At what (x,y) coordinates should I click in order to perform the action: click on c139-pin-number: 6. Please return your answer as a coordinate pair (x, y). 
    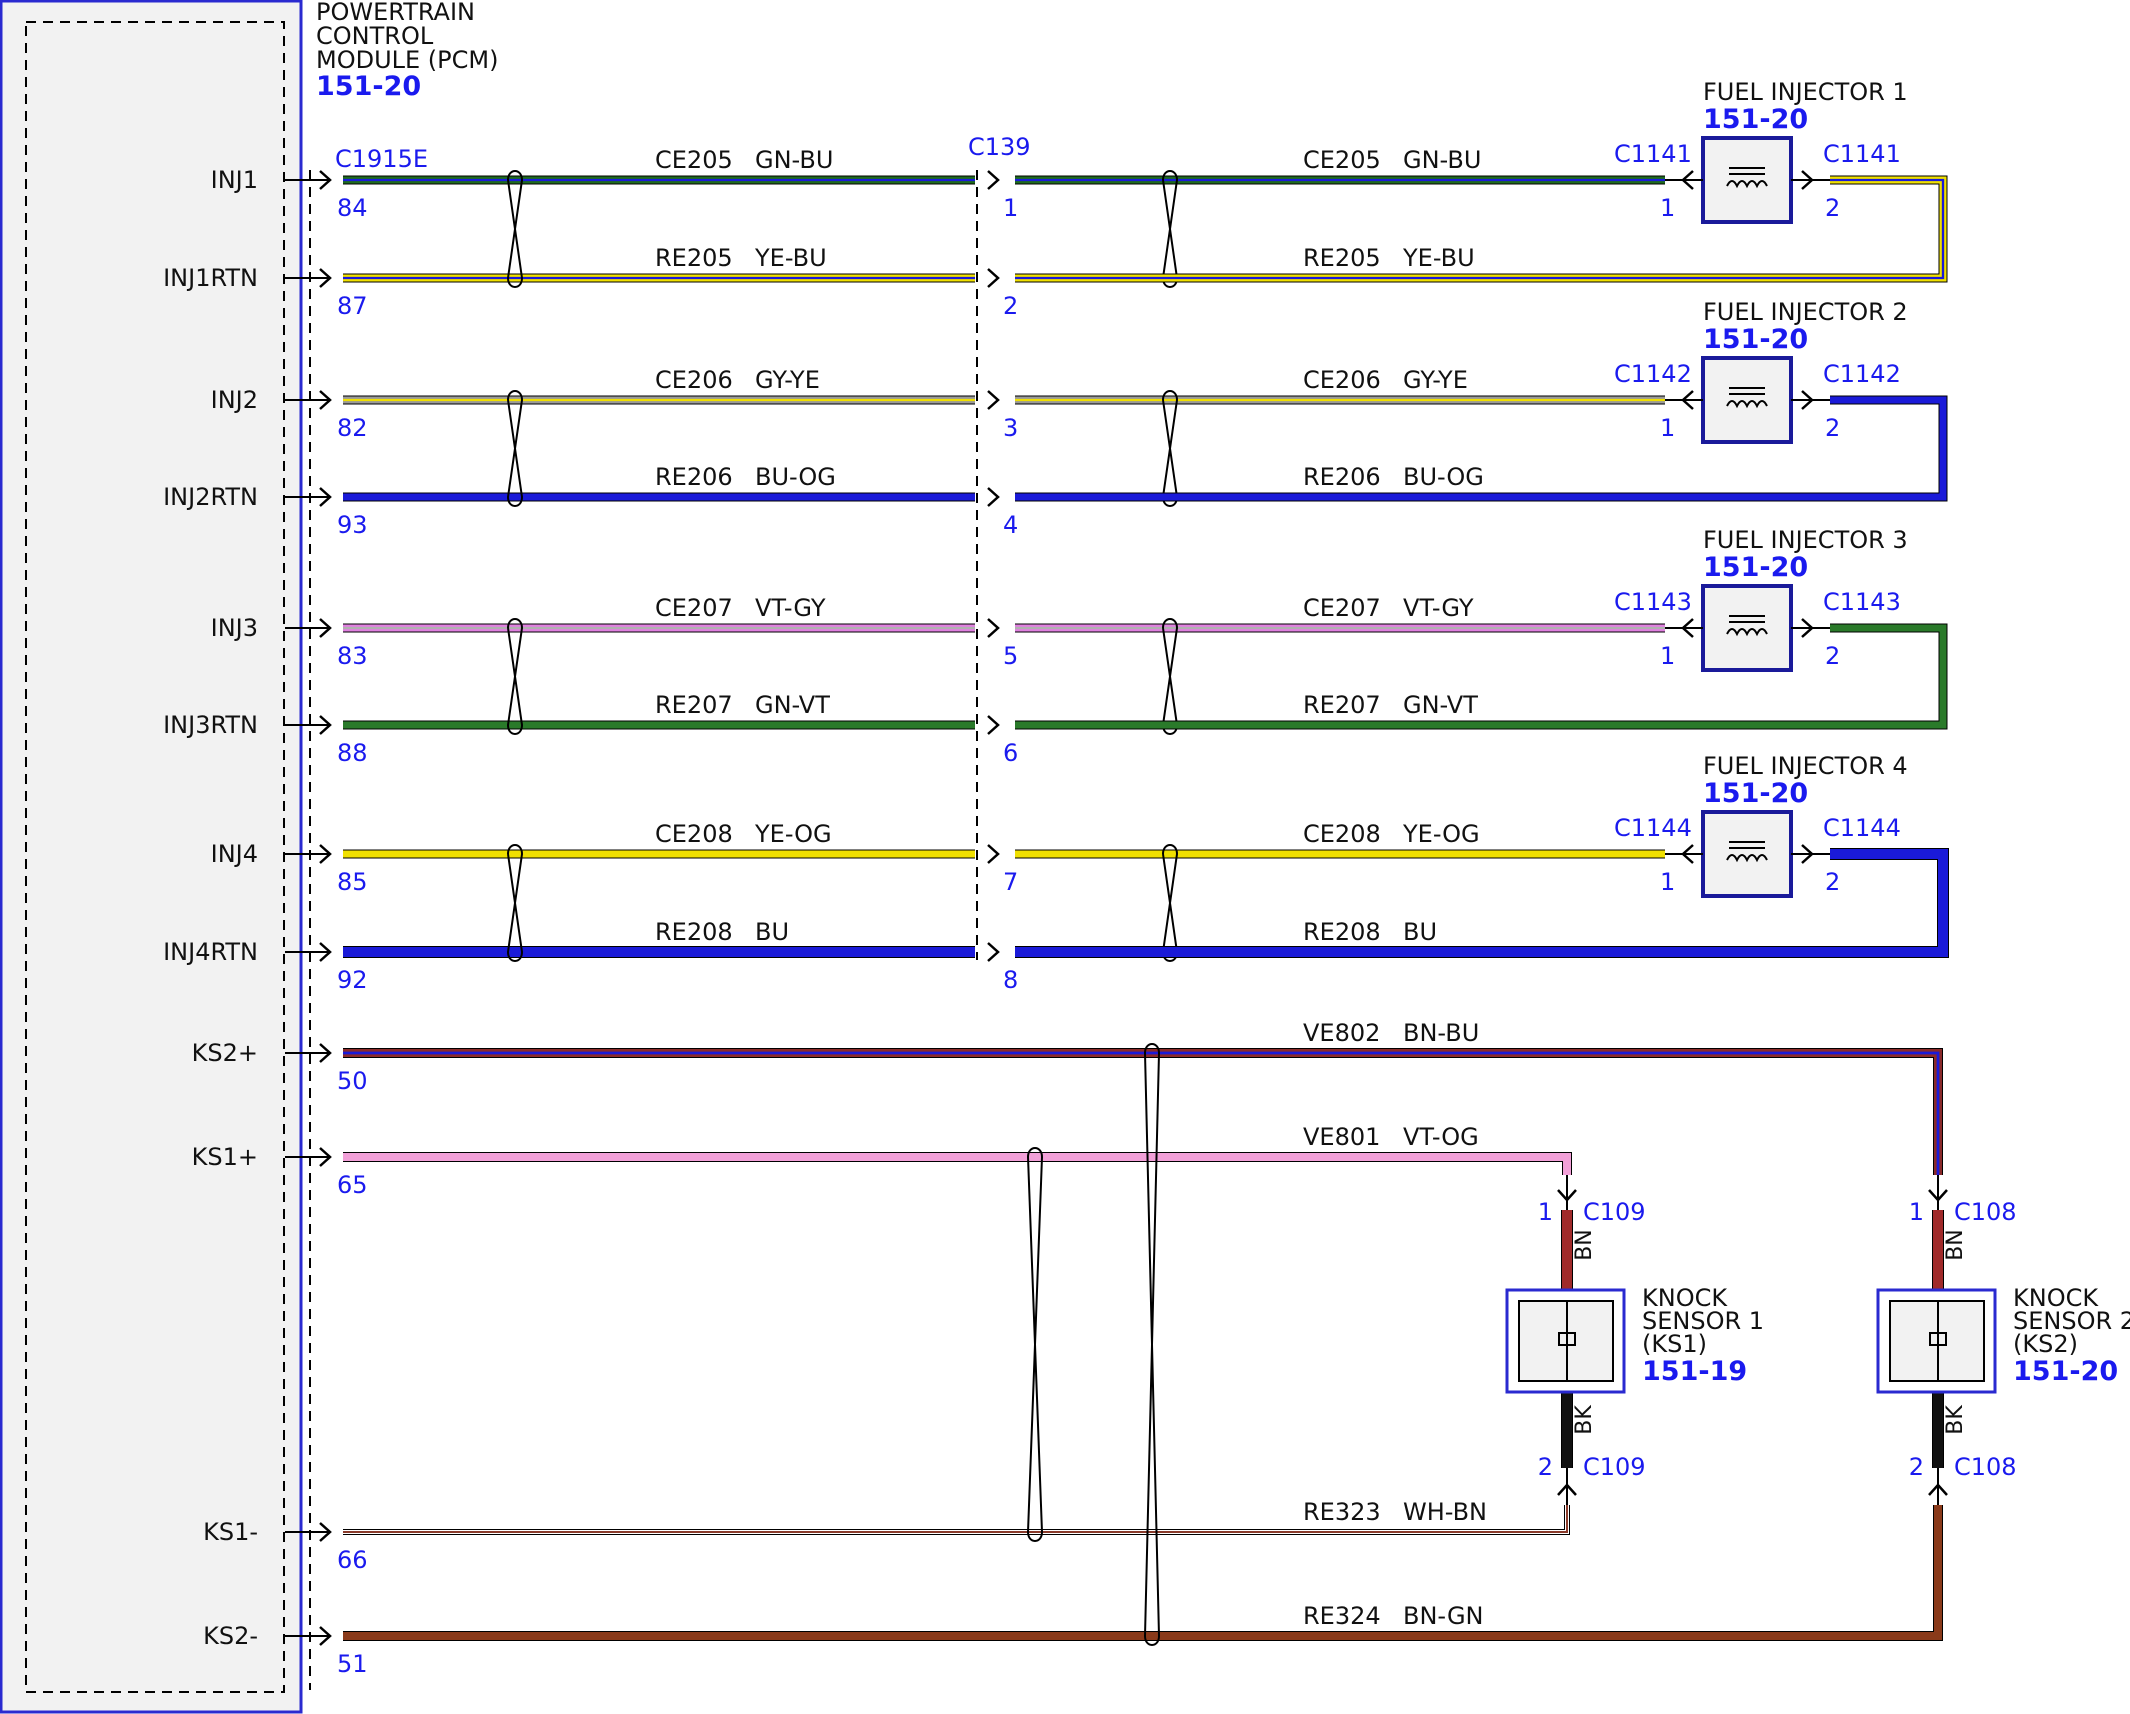
    Looking at the image, I should click on (1010, 753).